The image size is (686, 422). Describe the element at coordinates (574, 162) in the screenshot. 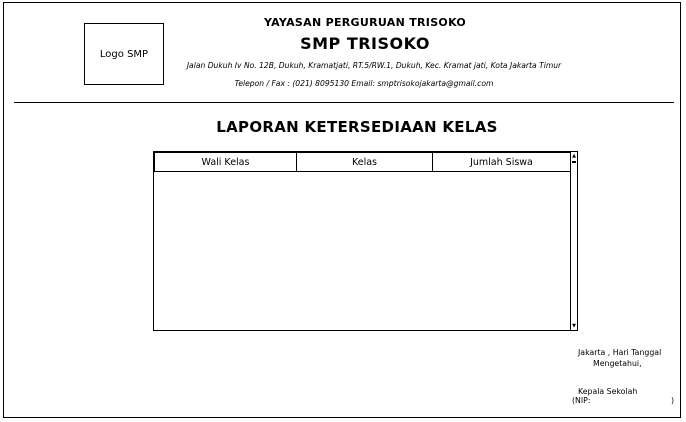

I see `scroll-thumb` at that location.